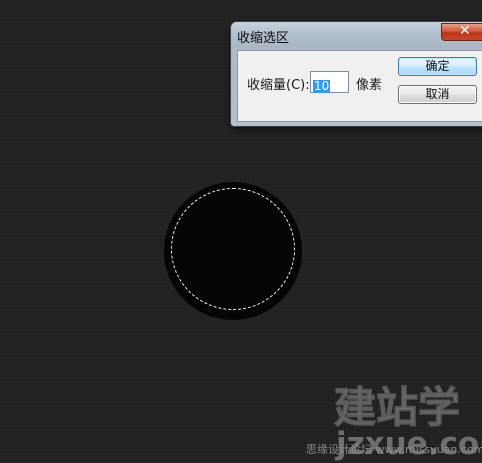 Image resolution: width=482 pixels, height=463 pixels. What do you see at coordinates (437, 66) in the screenshot?
I see `ok-button: 确定` at bounding box center [437, 66].